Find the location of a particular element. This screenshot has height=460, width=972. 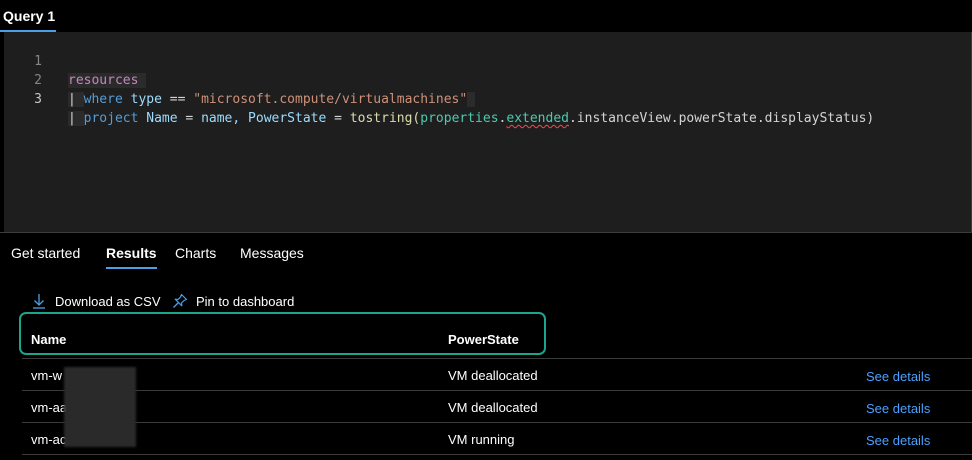

code-token: extended is located at coordinates (537, 118).